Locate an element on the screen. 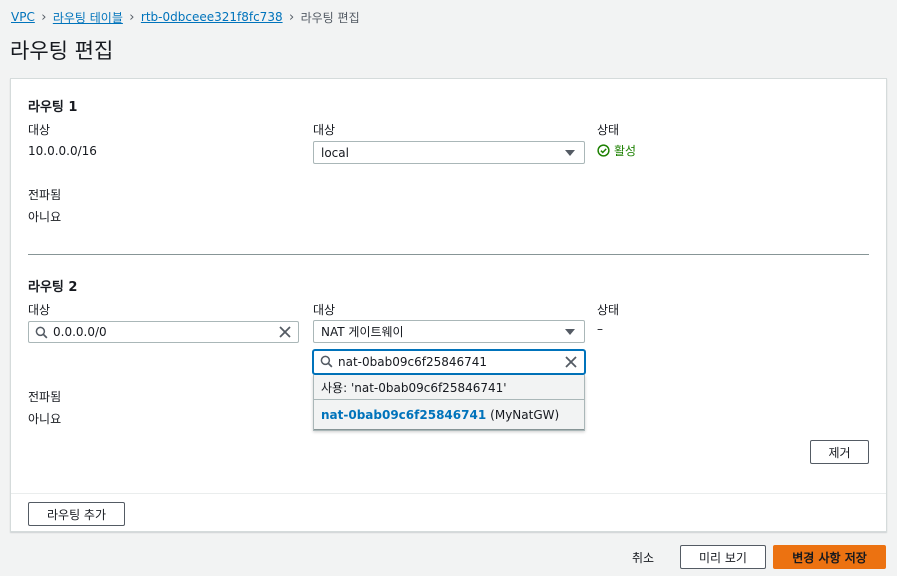 This screenshot has height=576, width=897. route-2-target-label: 대상 is located at coordinates (324, 310).